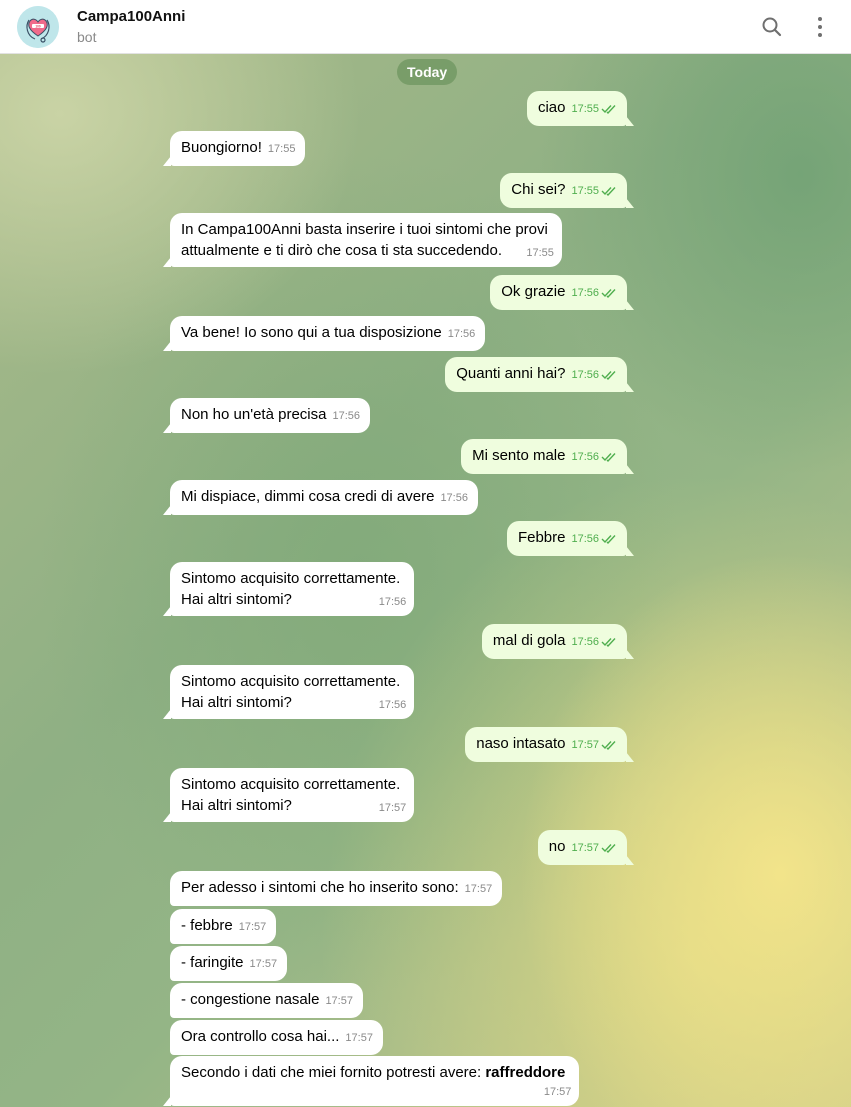 This screenshot has width=851, height=1107. I want to click on outgoing-message: mal di gola 17:56, so click(558, 641).